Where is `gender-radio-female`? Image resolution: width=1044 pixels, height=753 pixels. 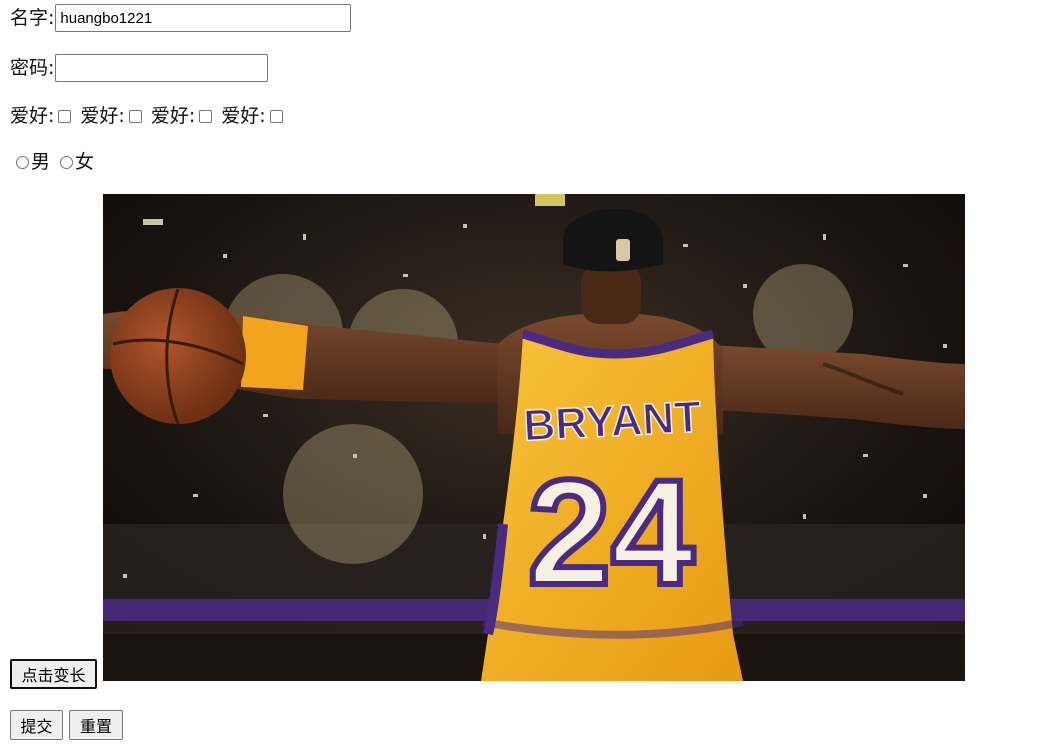
gender-radio-female is located at coordinates (67, 162).